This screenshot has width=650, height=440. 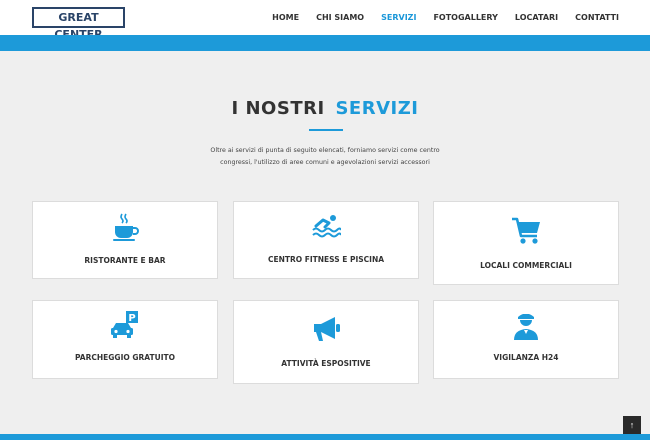 What do you see at coordinates (526, 233) in the screenshot?
I see `shopping-cart-icon` at bounding box center [526, 233].